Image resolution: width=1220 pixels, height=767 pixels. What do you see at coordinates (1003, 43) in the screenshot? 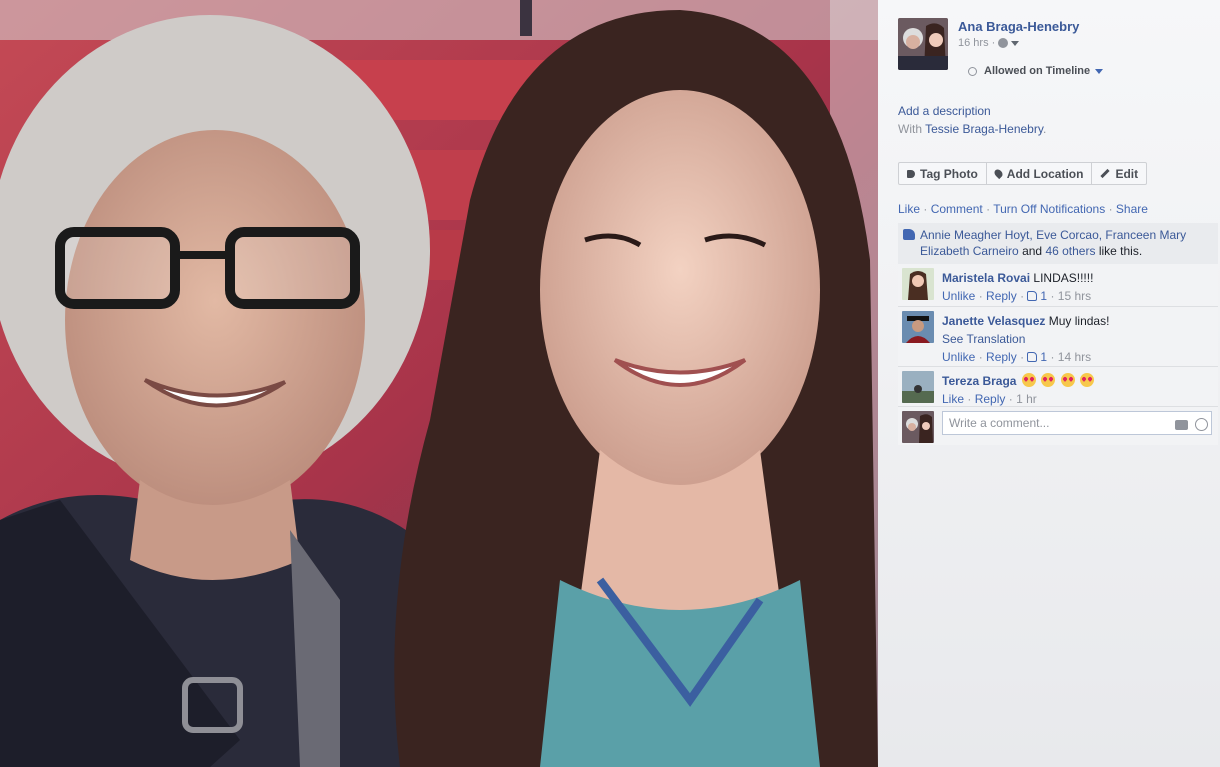
I see `globe-icon` at bounding box center [1003, 43].